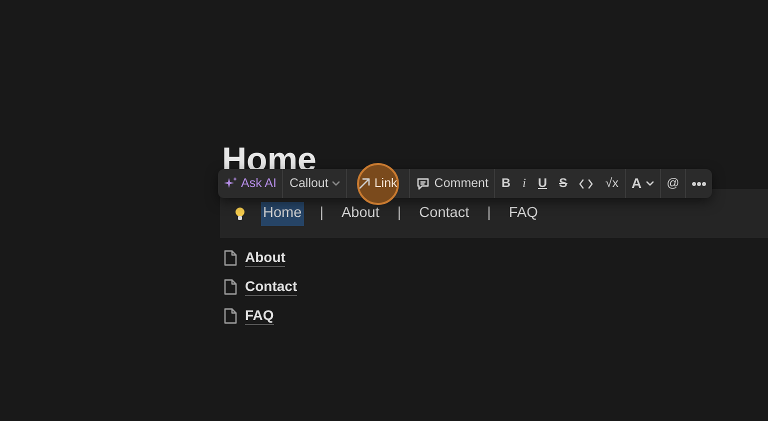 This screenshot has width=768, height=421. Describe the element at coordinates (643, 184) in the screenshot. I see `text-color-button: A` at that location.